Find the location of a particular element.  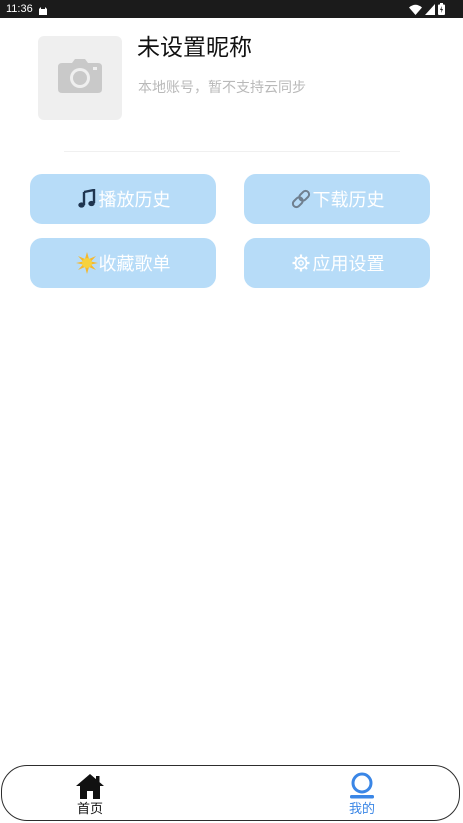

nav-home: 首页 is located at coordinates (90, 794).